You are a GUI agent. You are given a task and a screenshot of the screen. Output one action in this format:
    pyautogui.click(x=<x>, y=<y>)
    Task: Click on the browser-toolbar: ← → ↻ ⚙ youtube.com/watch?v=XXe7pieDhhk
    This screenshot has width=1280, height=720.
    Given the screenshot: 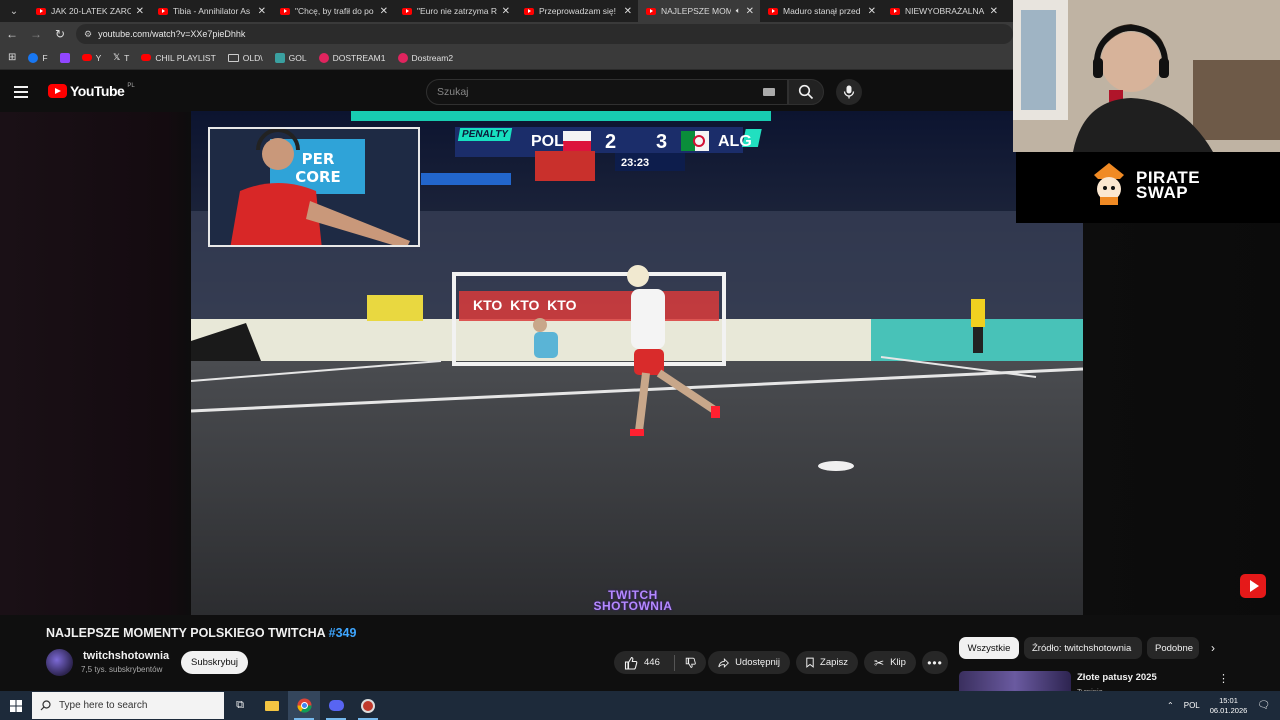 What is the action you would take?
    pyautogui.click(x=506, y=34)
    